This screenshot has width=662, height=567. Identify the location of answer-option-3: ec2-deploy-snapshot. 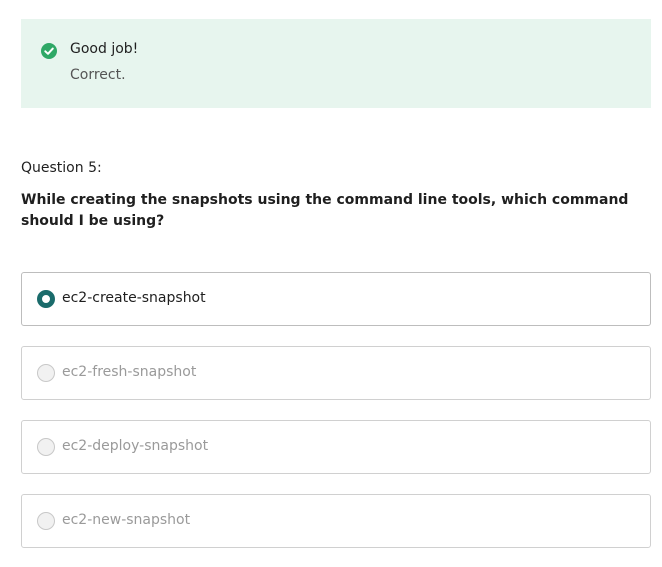
(336, 447).